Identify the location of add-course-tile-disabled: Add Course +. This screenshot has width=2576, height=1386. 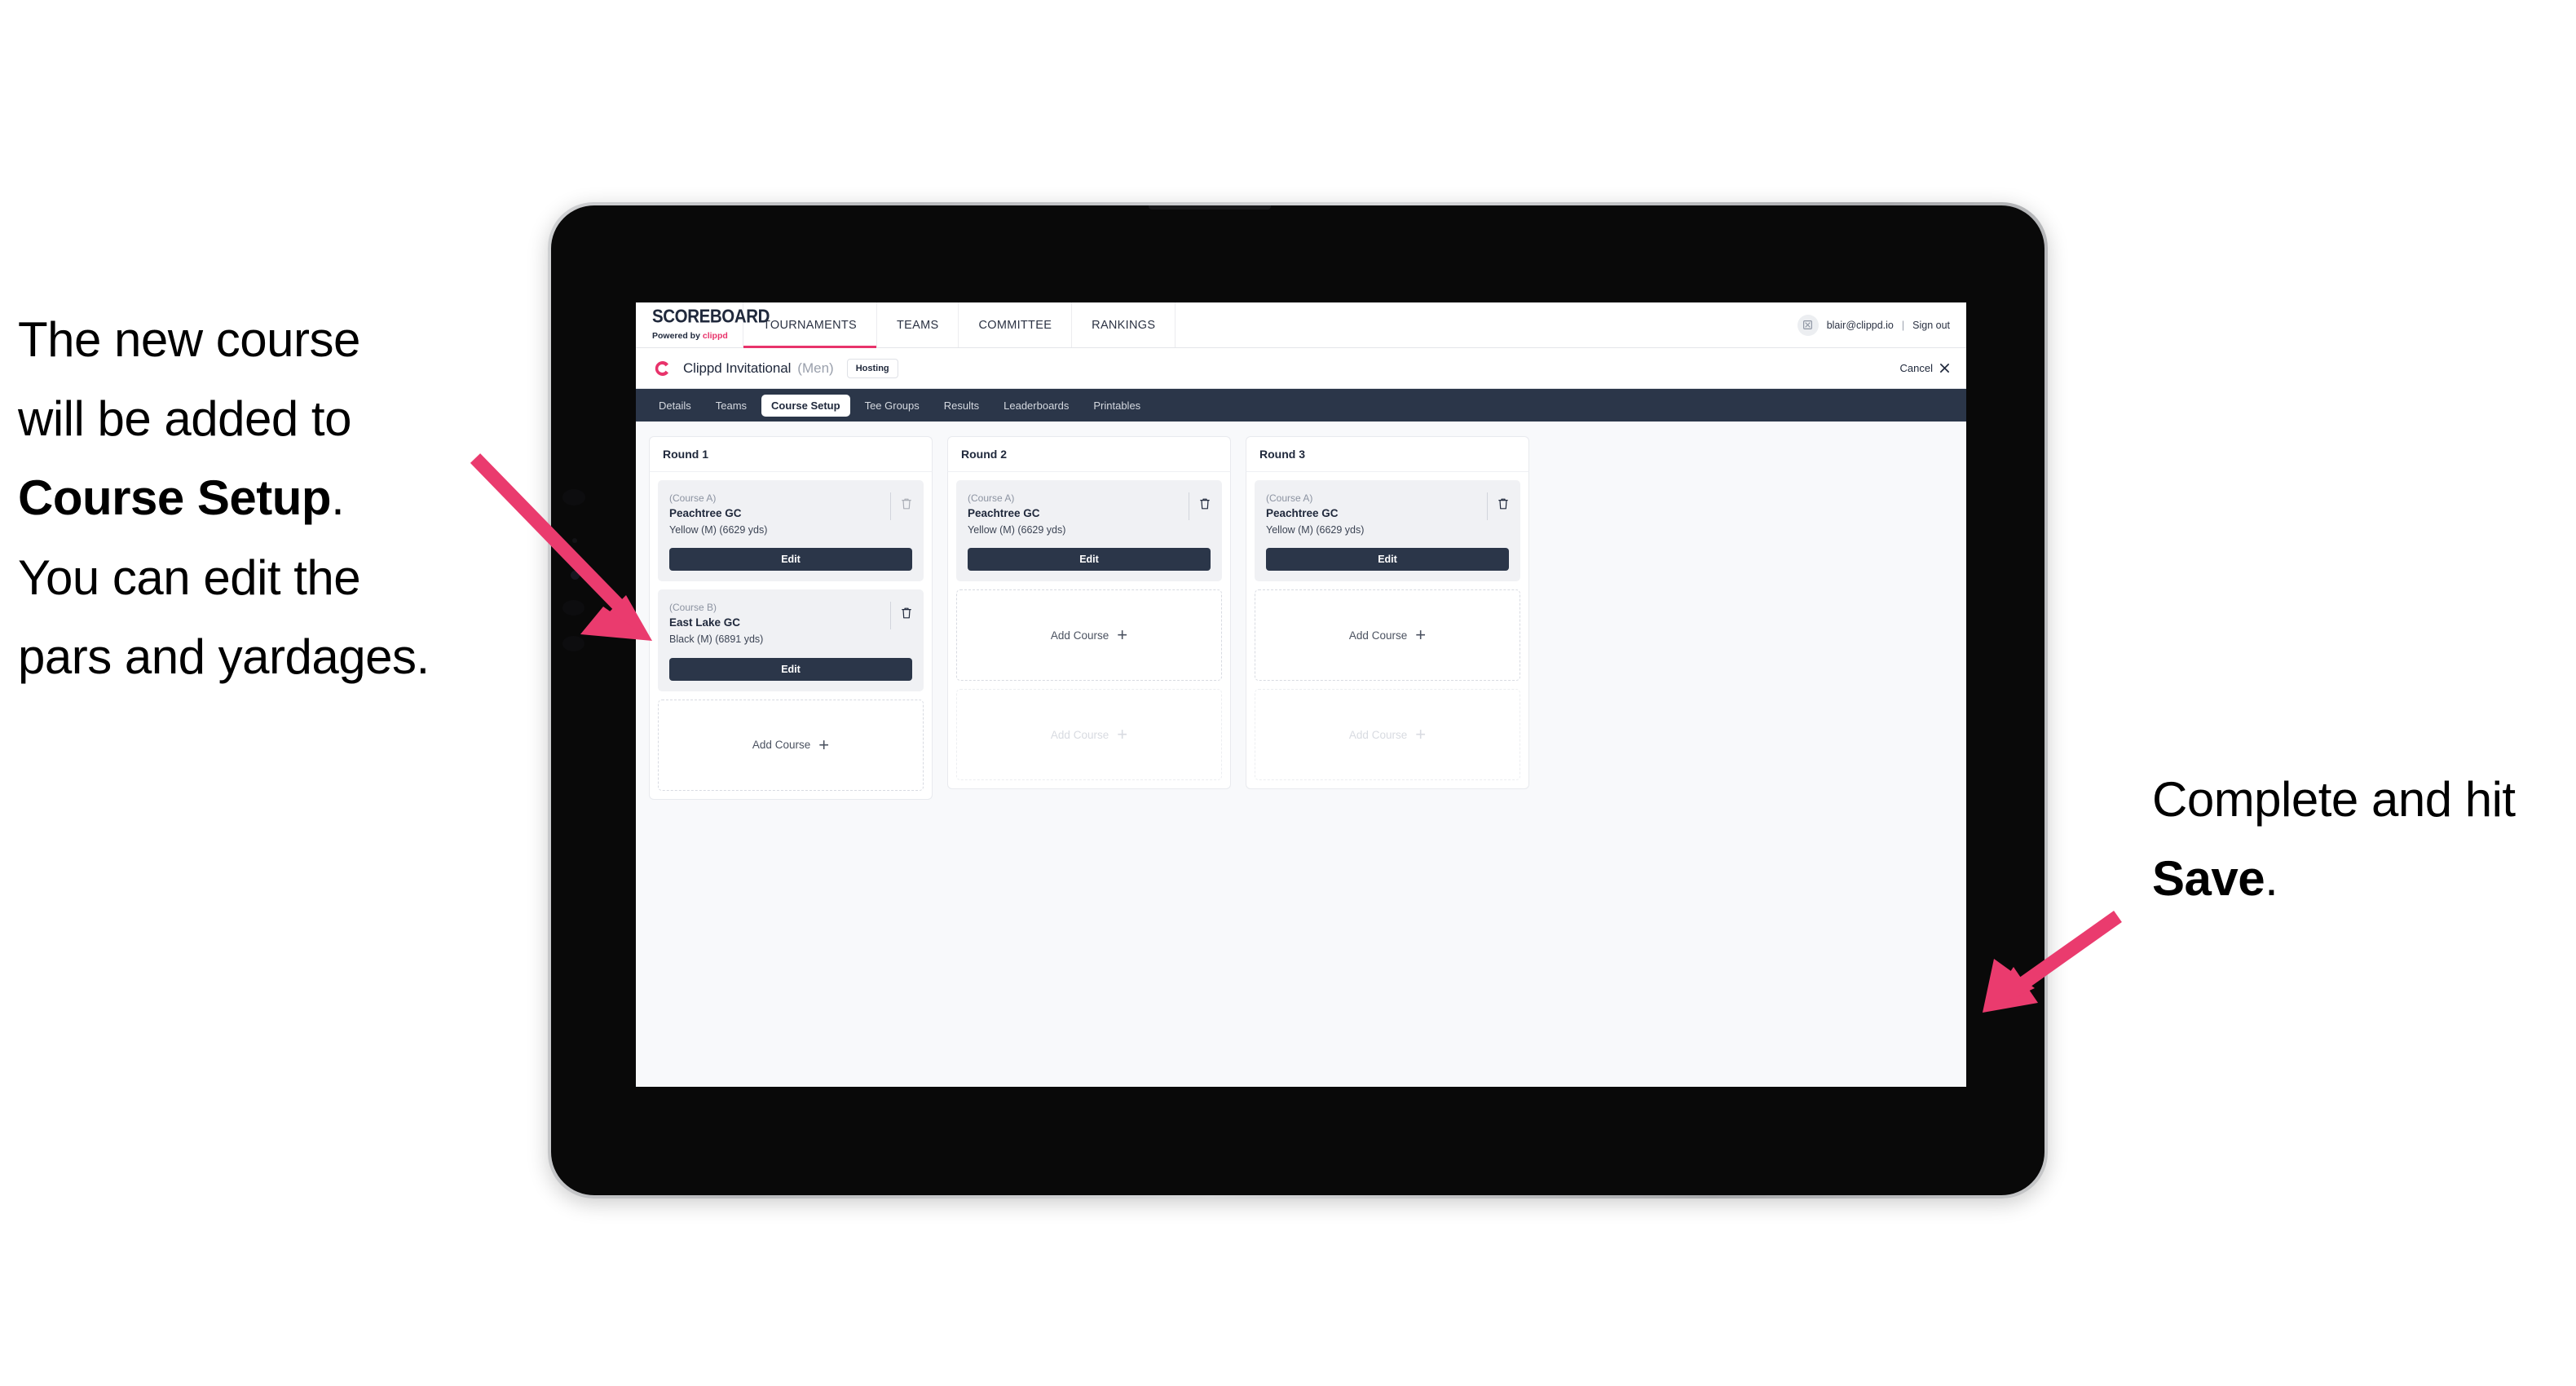
(1089, 735).